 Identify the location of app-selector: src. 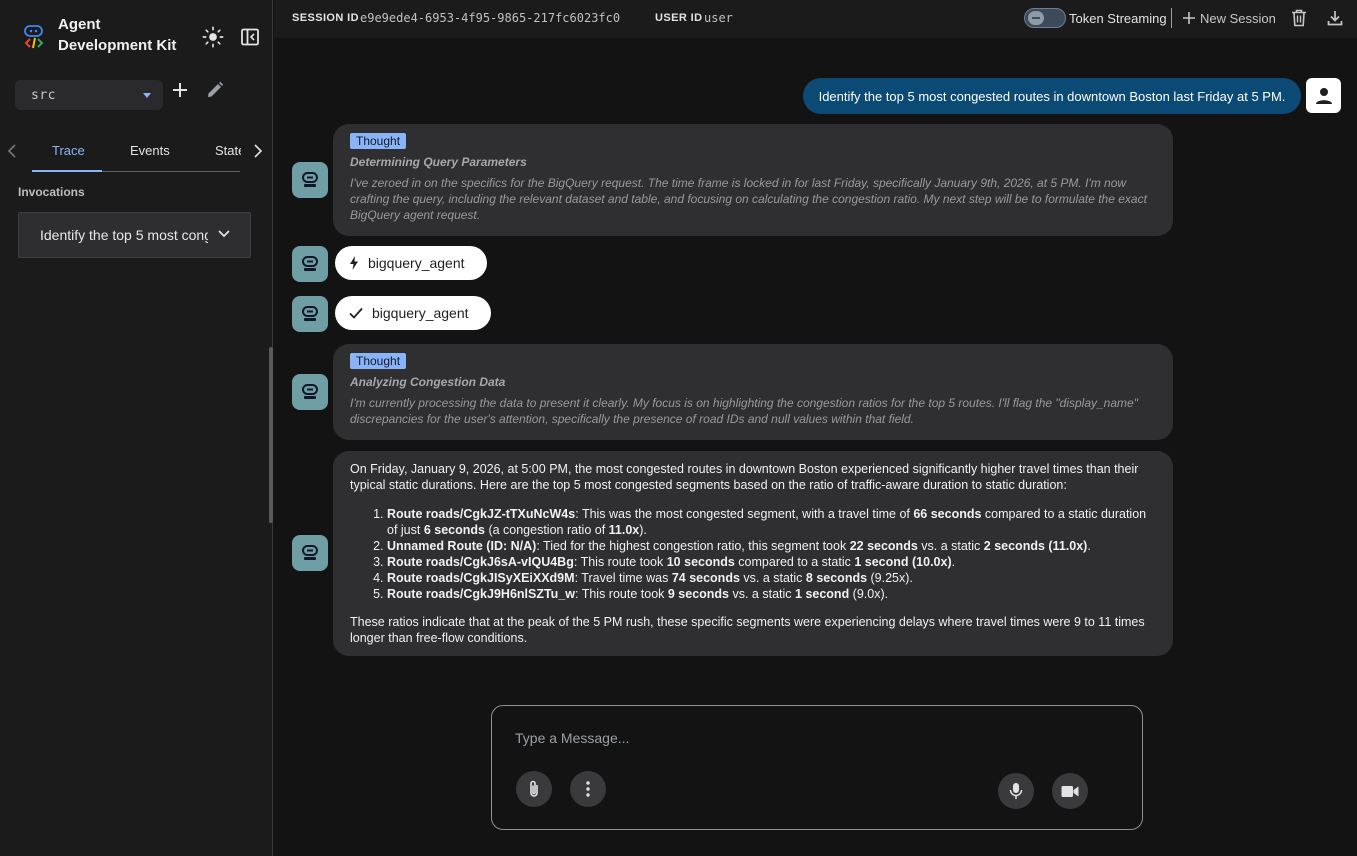
(89, 95).